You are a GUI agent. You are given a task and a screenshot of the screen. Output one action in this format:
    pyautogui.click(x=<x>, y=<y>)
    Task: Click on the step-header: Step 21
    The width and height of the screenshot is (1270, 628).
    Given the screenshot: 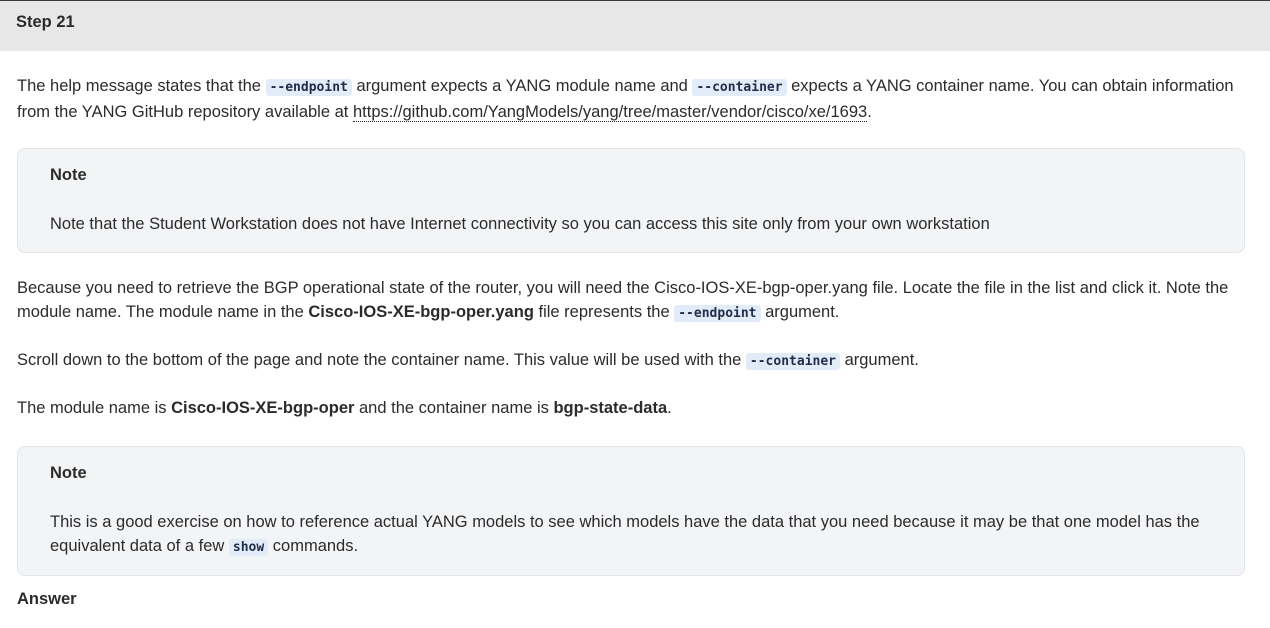 What is the action you would take?
    pyautogui.click(x=635, y=25)
    